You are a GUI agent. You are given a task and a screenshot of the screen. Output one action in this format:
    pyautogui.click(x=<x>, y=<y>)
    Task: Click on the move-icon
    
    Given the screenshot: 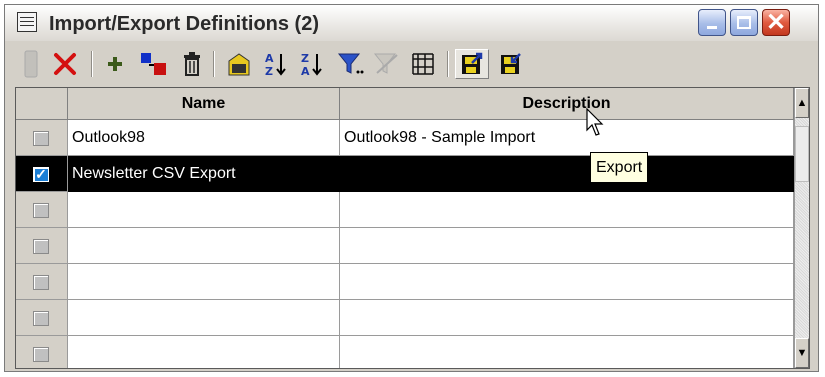 What is the action you would take?
    pyautogui.click(x=153, y=64)
    